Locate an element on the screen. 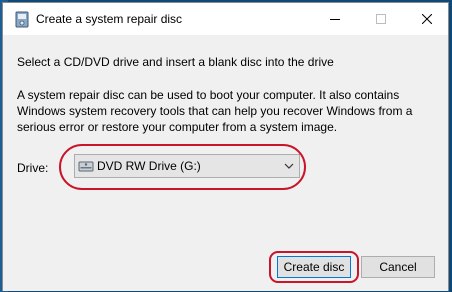 Image resolution: width=452 pixels, height=292 pixels. cancel-button: Cancel is located at coordinates (398, 267).